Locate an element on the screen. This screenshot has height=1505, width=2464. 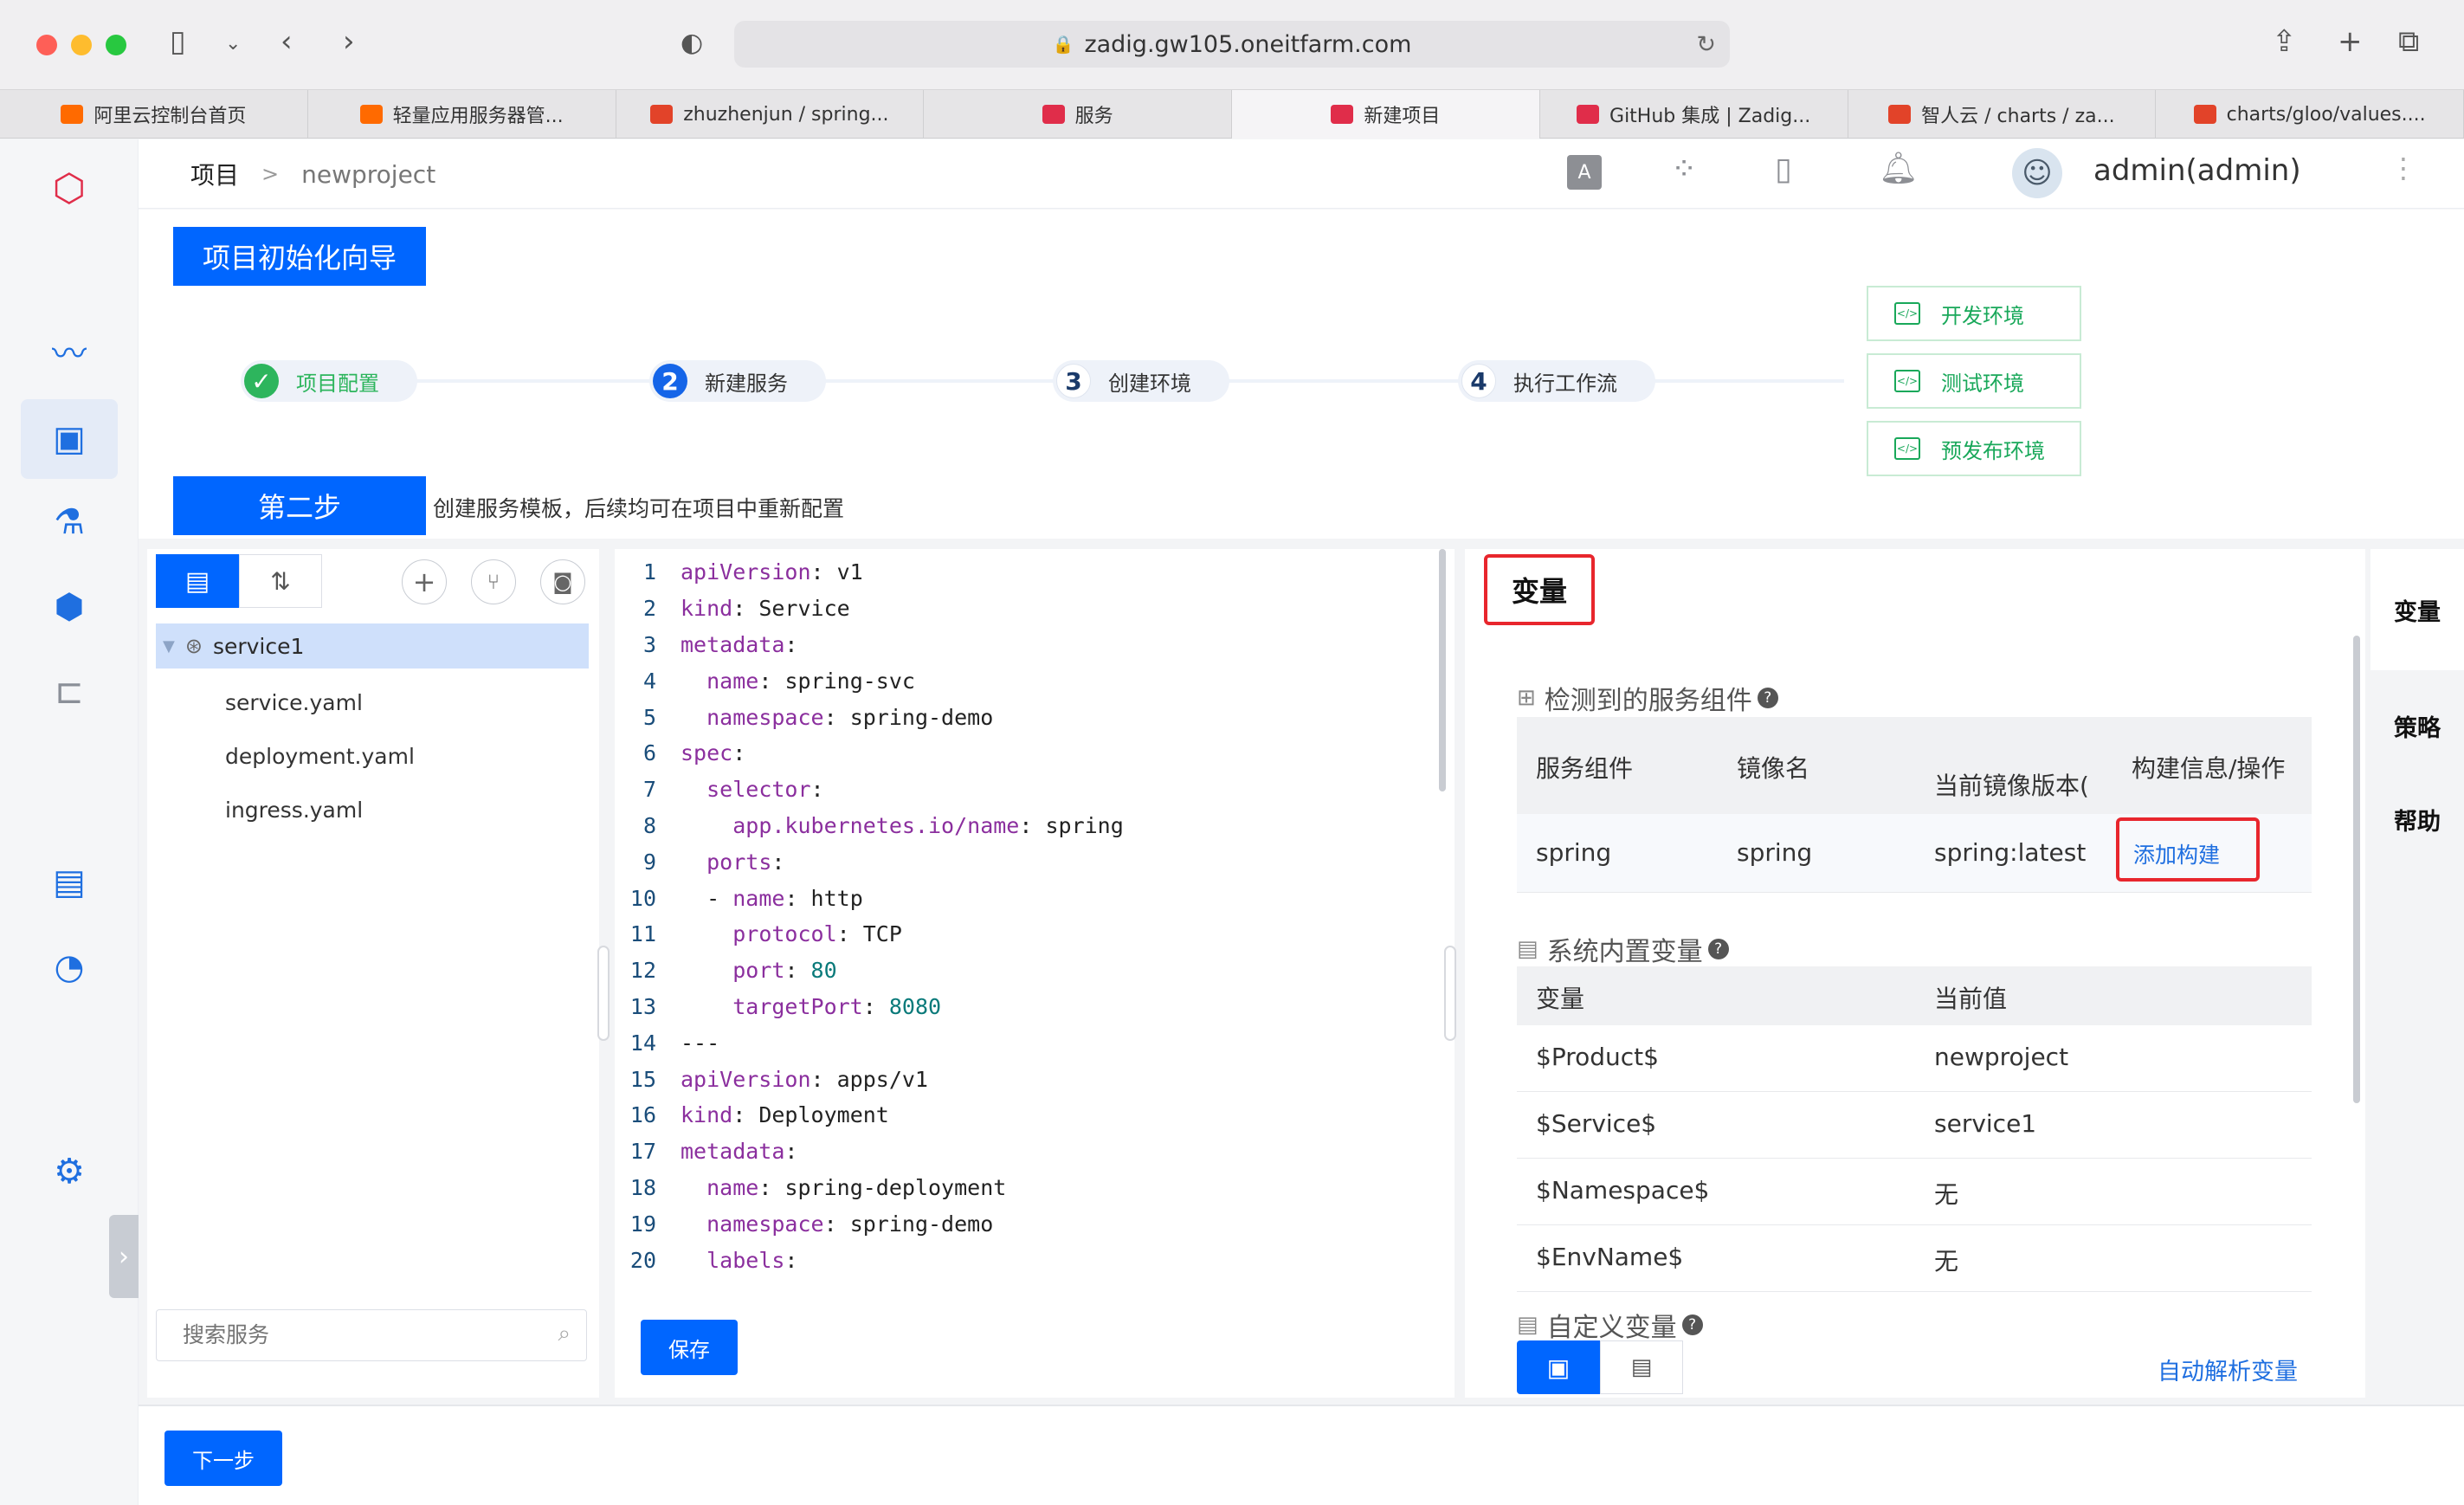
reload-icon: ↻ is located at coordinates (1706, 44).